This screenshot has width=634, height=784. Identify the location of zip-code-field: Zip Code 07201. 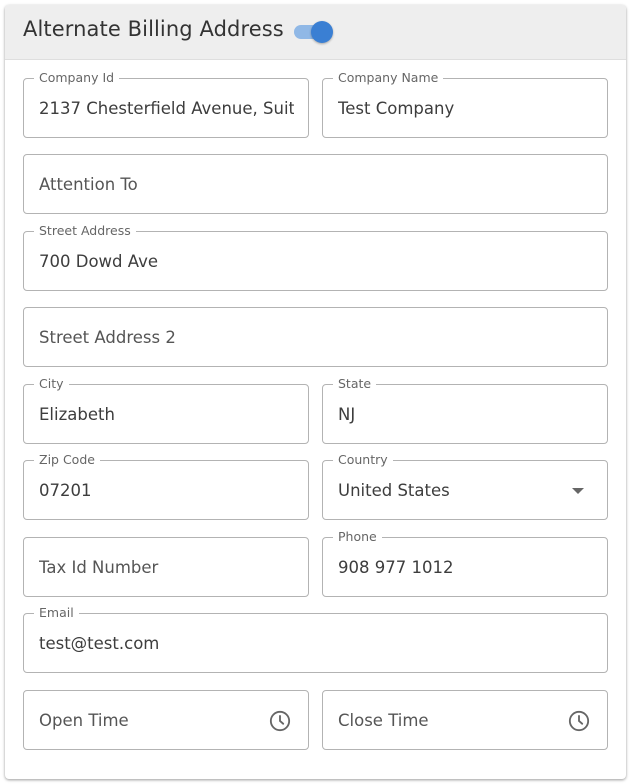
(166, 486).